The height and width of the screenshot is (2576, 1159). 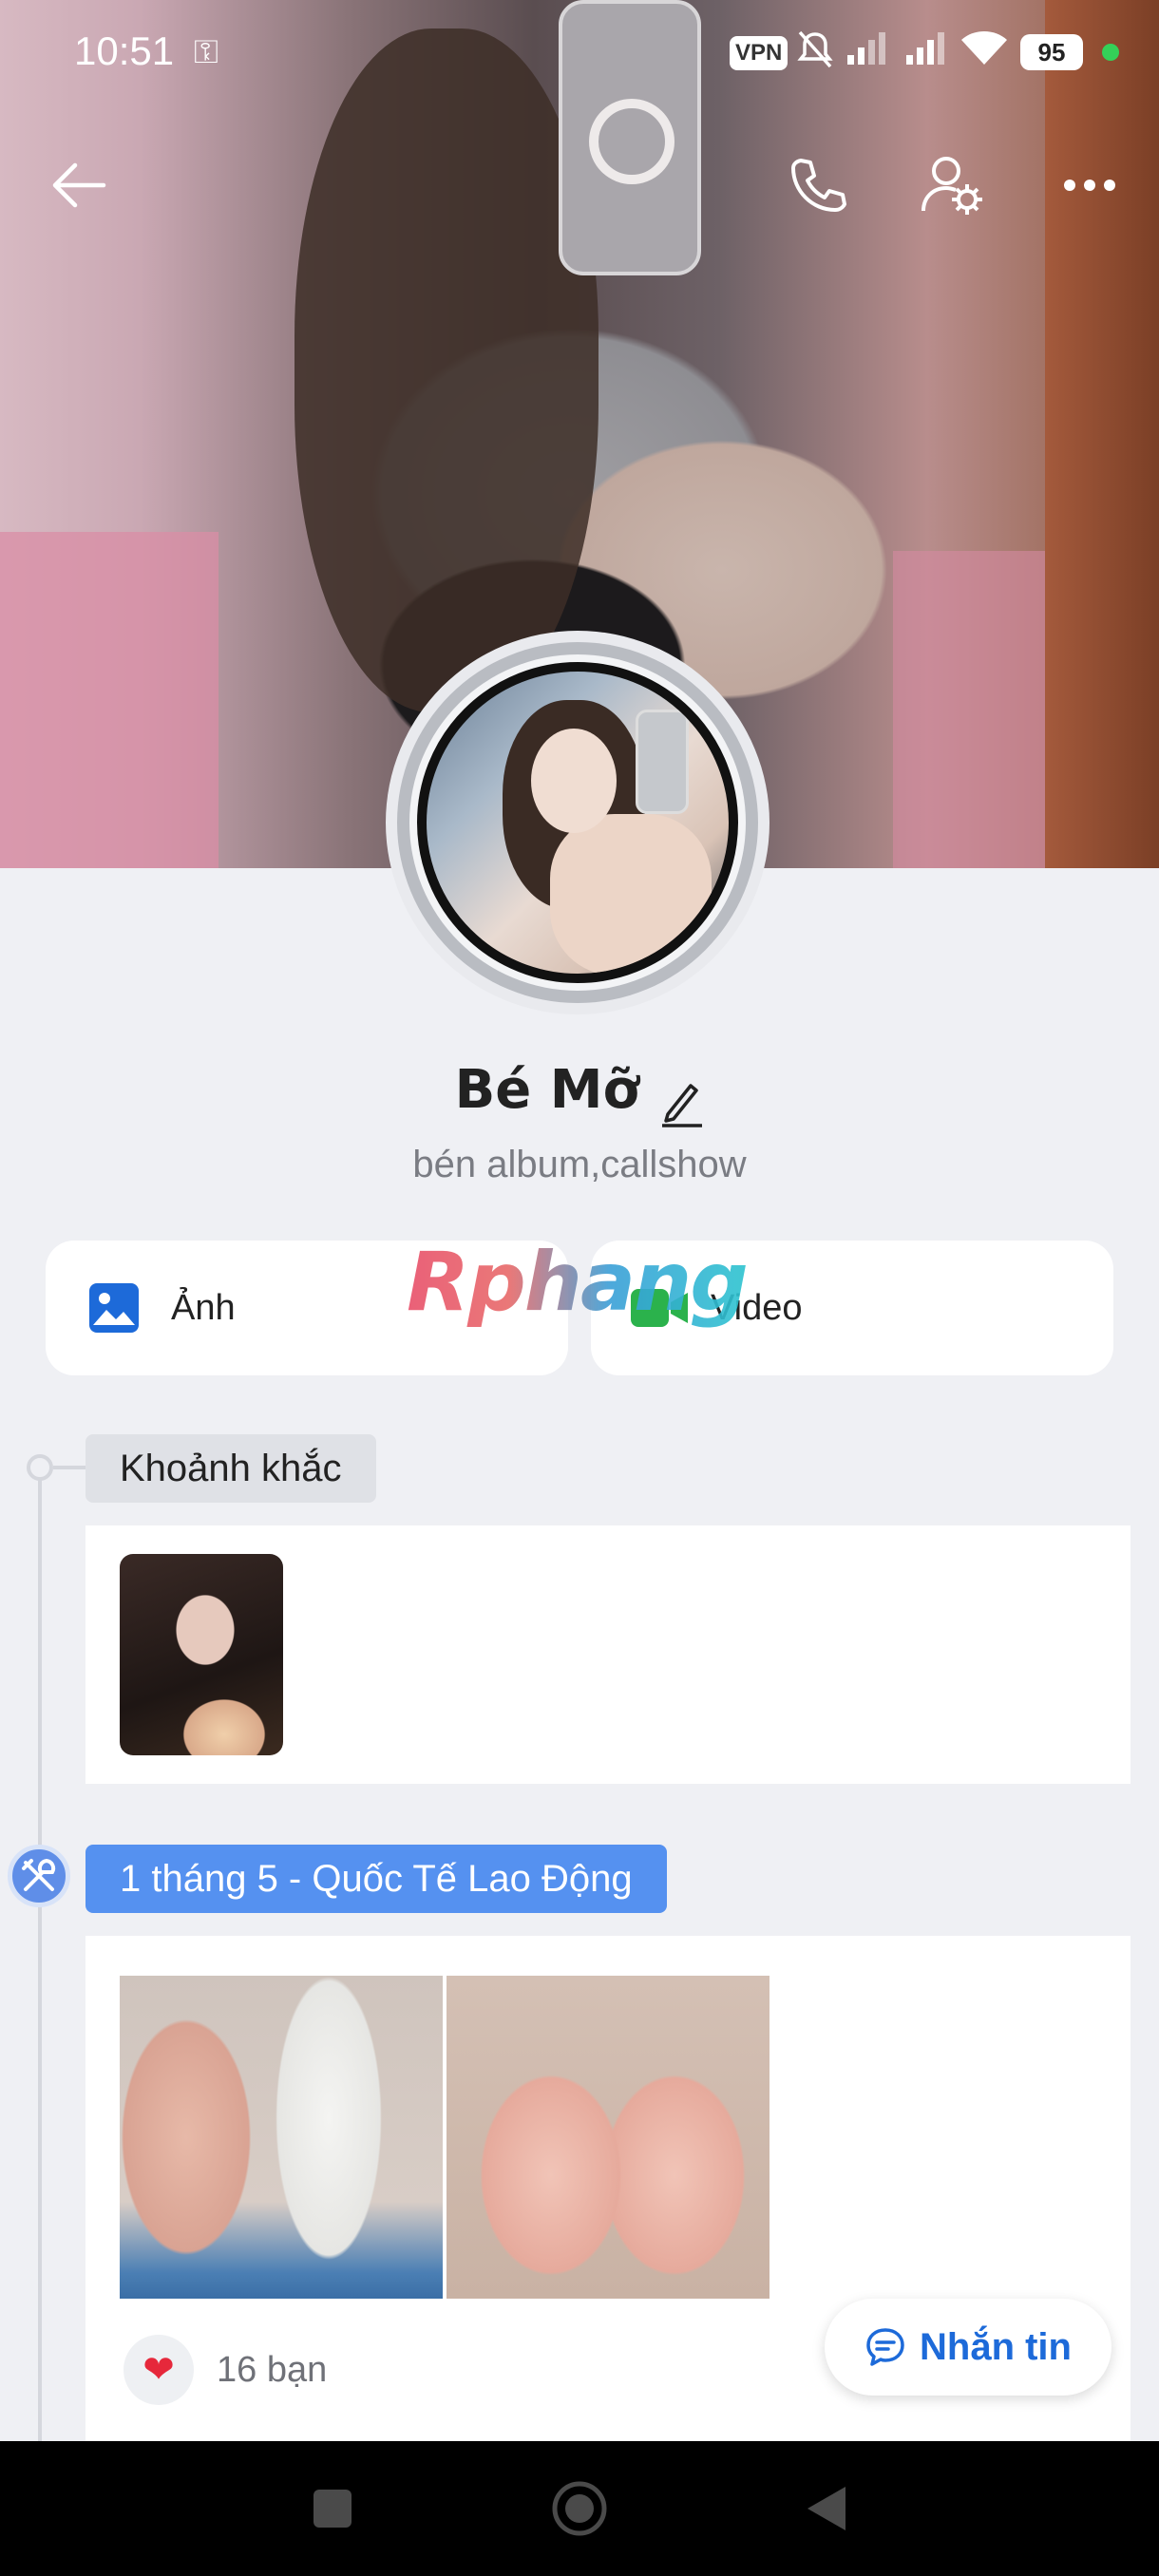 What do you see at coordinates (885, 2347) in the screenshot?
I see `chat-bubble-icon` at bounding box center [885, 2347].